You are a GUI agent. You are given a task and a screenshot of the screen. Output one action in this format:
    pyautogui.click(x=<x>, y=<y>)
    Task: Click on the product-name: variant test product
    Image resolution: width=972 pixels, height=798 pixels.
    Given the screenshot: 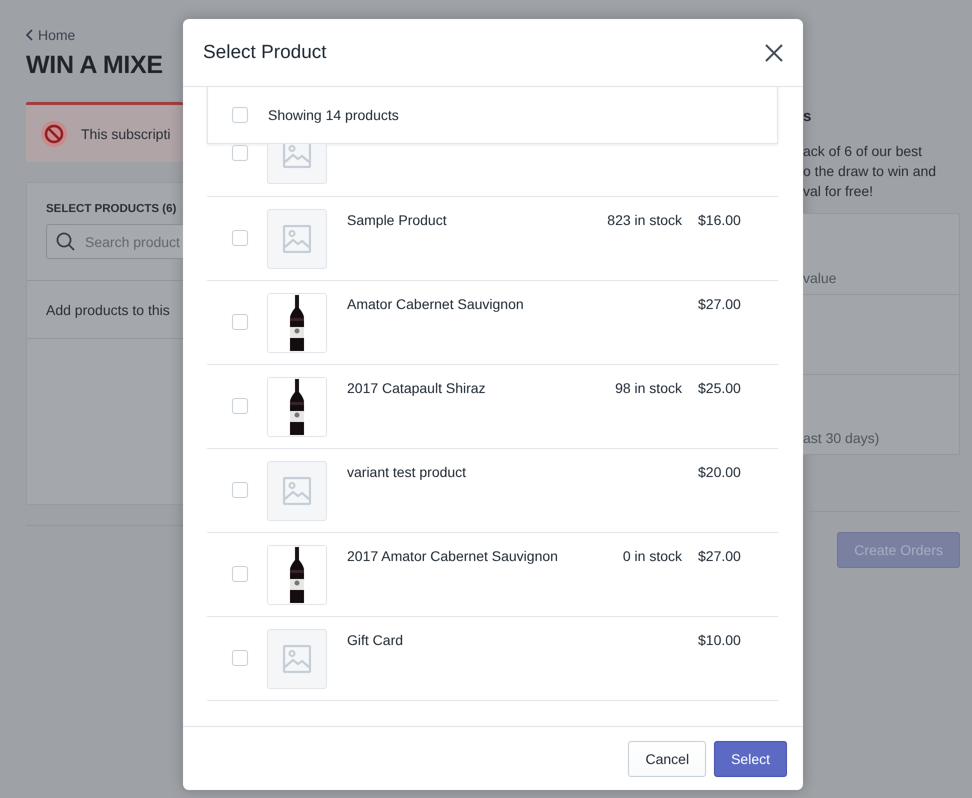 What is the action you would take?
    pyautogui.click(x=514, y=472)
    